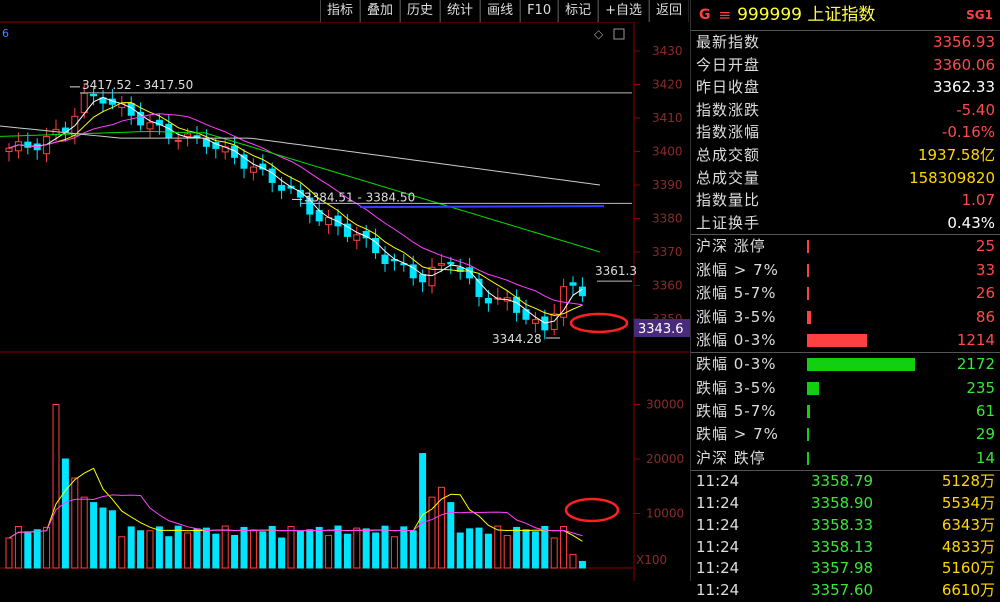 The width and height of the screenshot is (1000, 602). Describe the element at coordinates (968, 481) in the screenshot. I see `tick-volume: 5128万` at that location.